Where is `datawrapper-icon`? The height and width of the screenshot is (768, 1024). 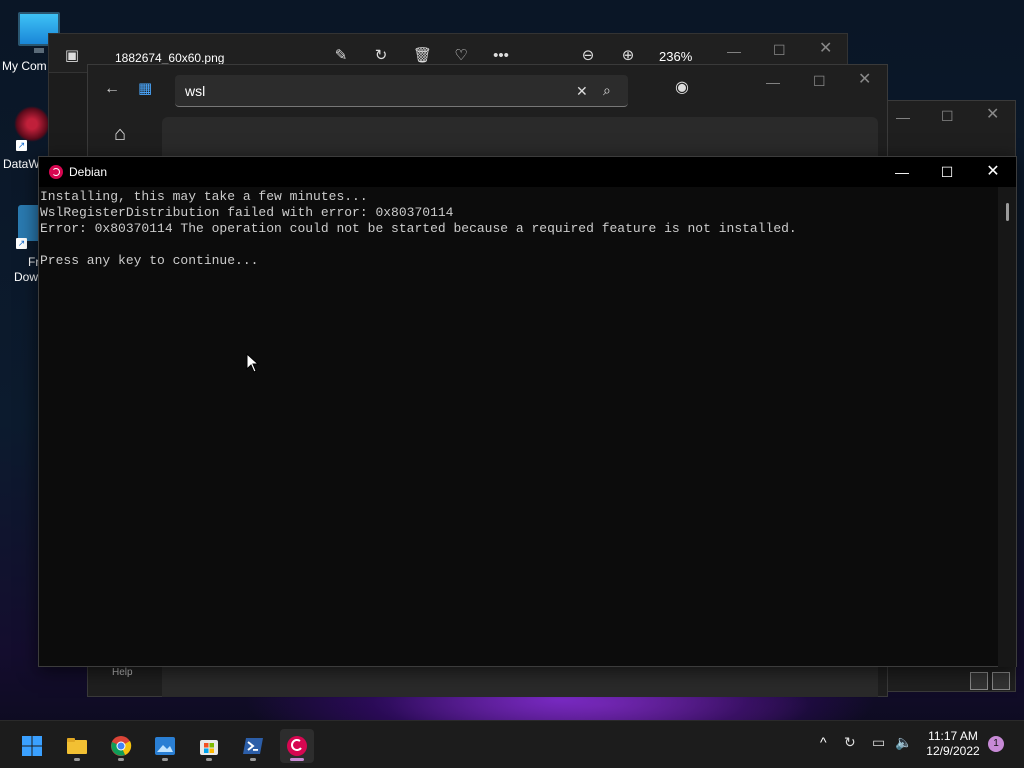 datawrapper-icon is located at coordinates (32, 124).